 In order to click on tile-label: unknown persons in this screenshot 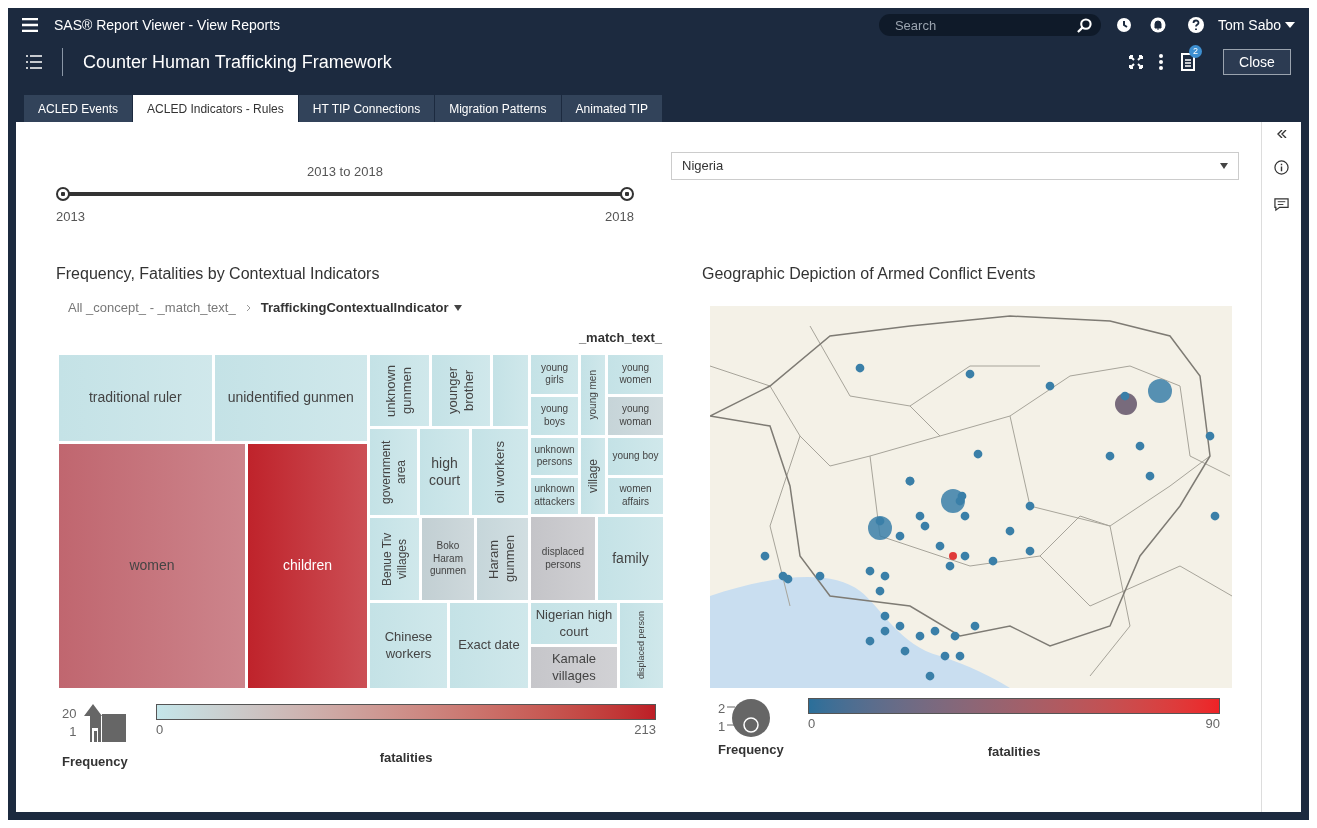, I will do `click(554, 456)`.